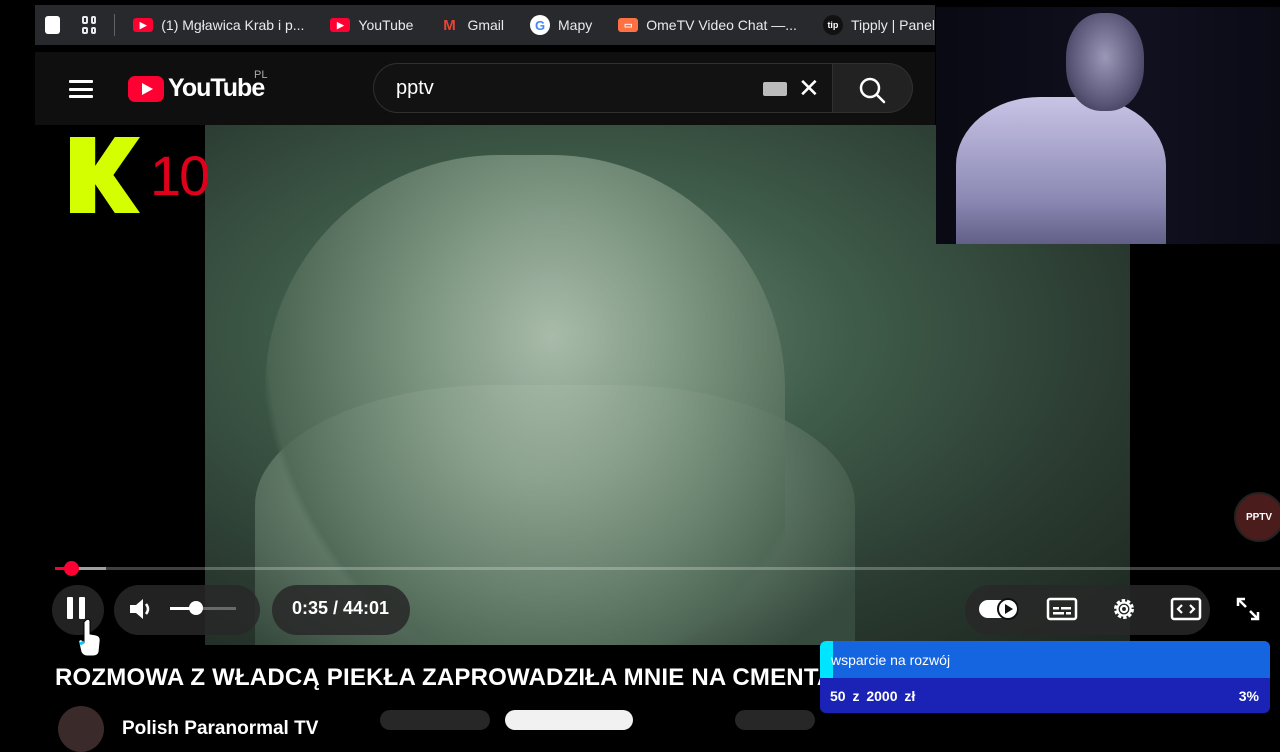 The image size is (1280, 752). I want to click on bookmark-item: ▶ YouTube, so click(371, 25).